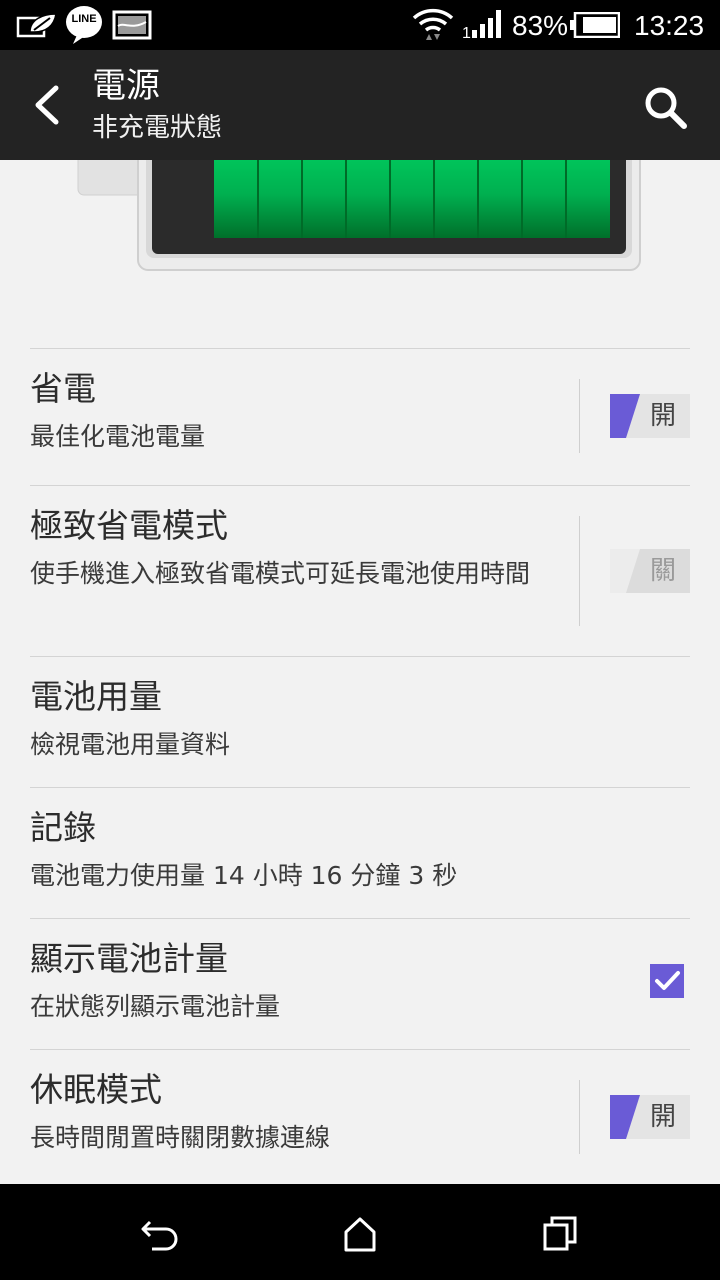 This screenshot has width=720, height=1280. I want to click on signal-icon: 1, so click(481, 25).